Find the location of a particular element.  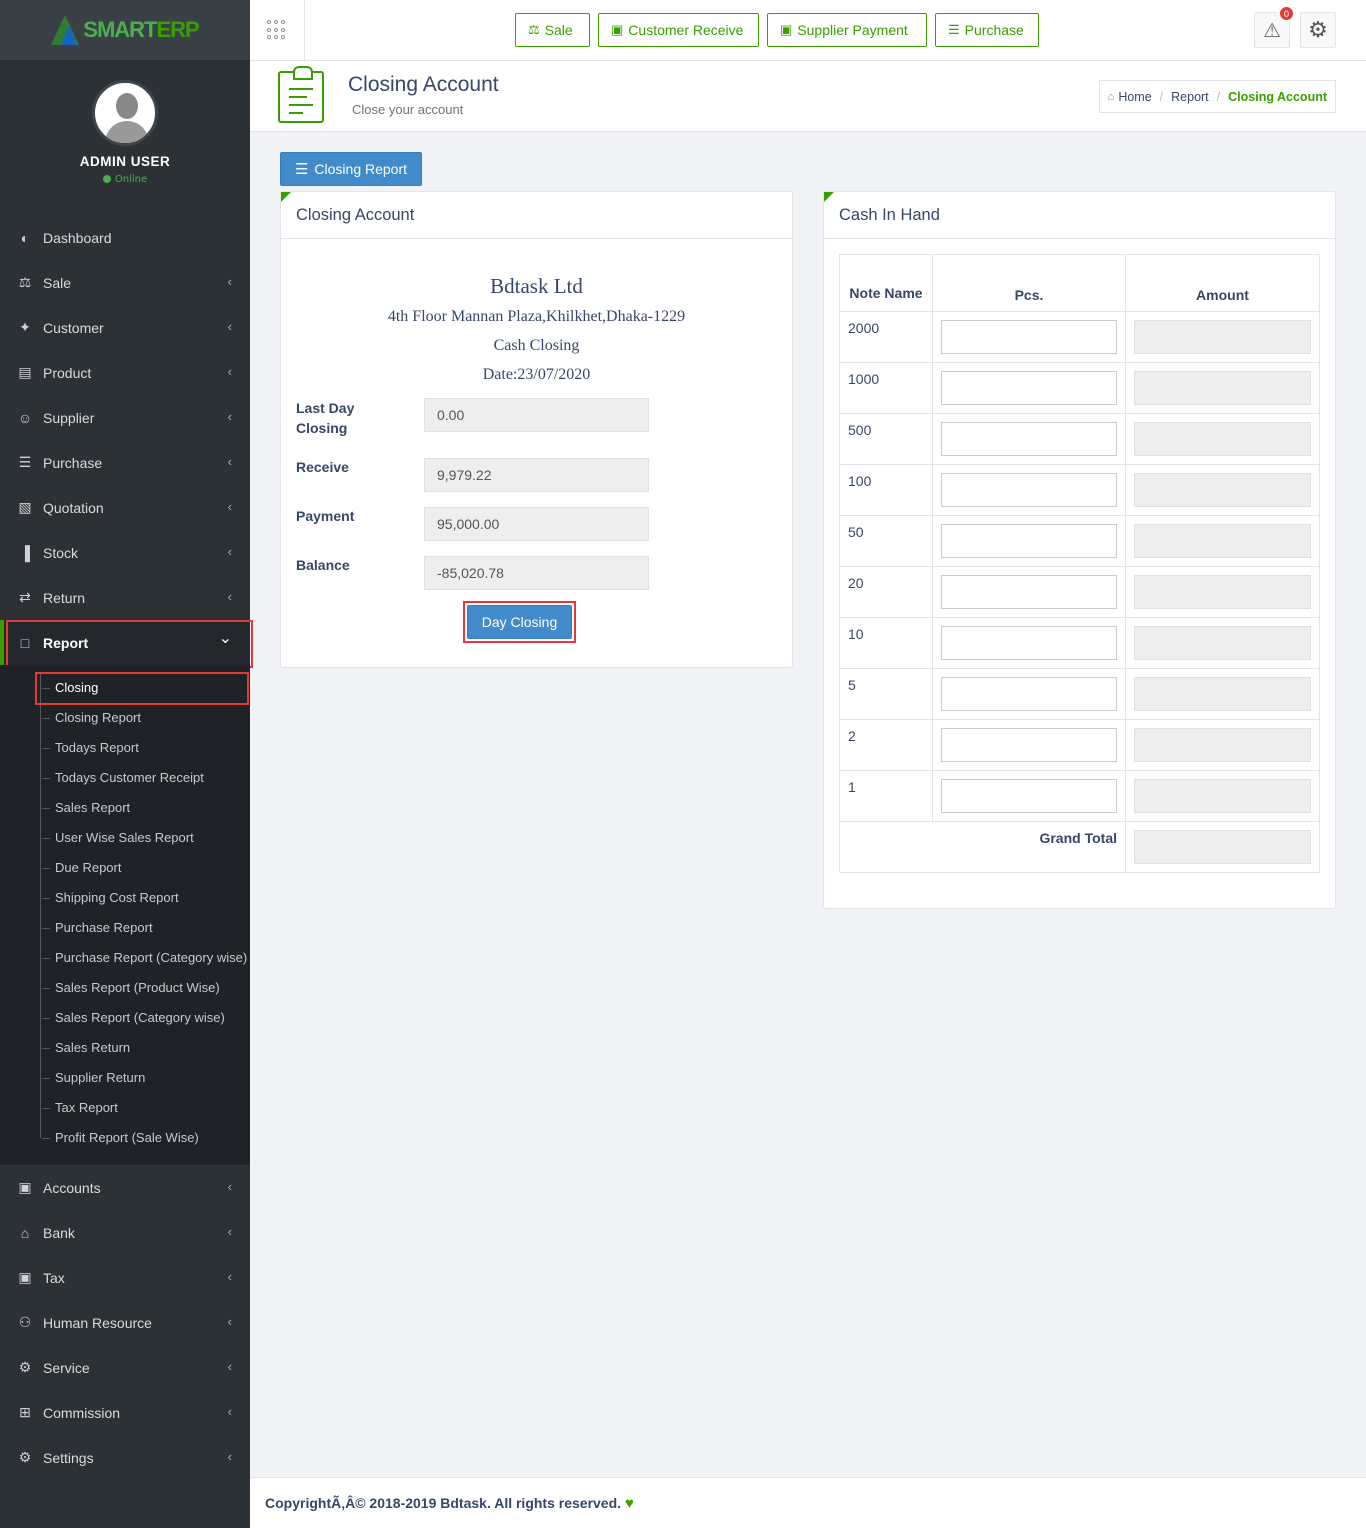

alerts-button: ⚠ 0 is located at coordinates (1274, 26).